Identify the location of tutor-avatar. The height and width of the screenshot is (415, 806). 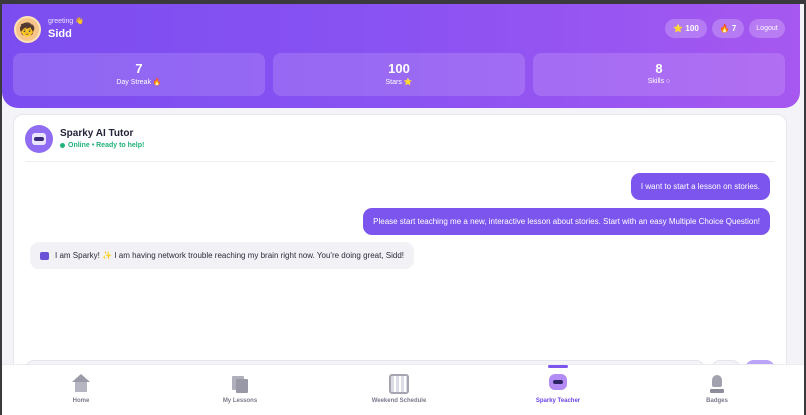
(39, 139).